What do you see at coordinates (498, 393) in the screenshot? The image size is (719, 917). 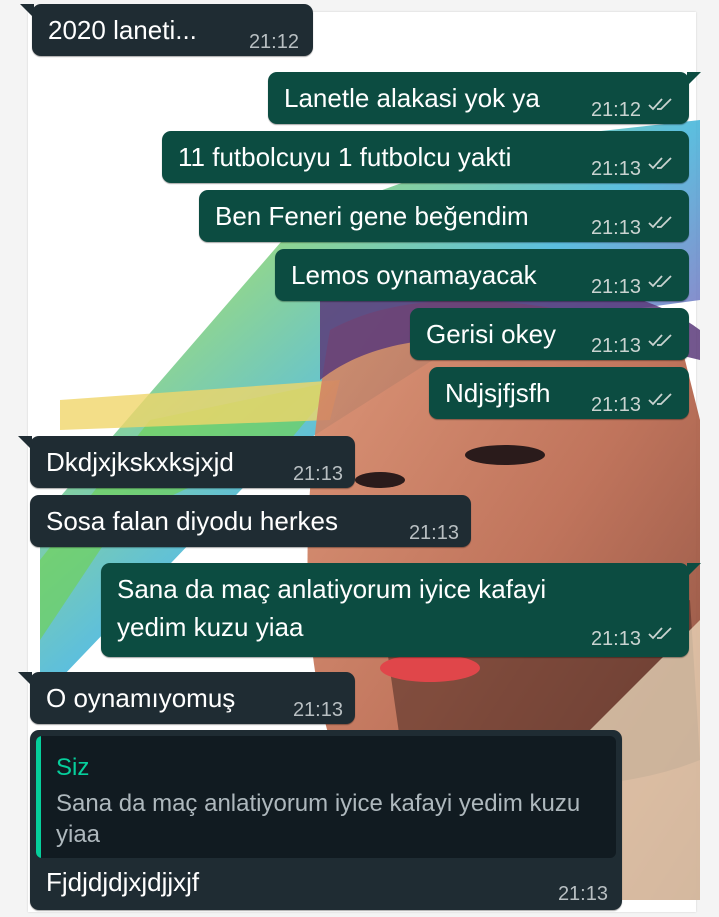 I see `message-text: Ndjsjfjsfh` at bounding box center [498, 393].